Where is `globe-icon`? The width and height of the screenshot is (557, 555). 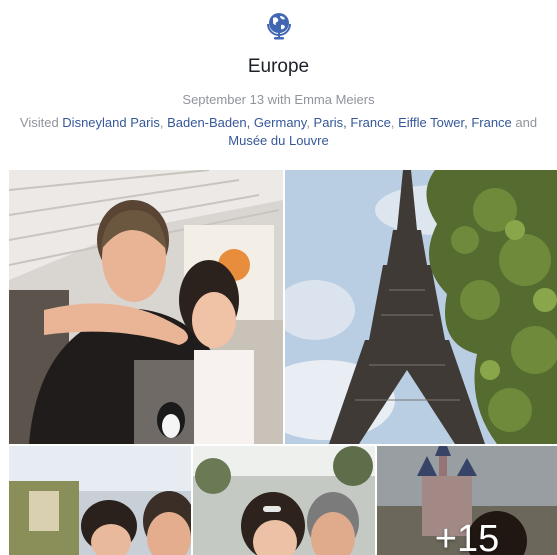 globe-icon is located at coordinates (279, 26).